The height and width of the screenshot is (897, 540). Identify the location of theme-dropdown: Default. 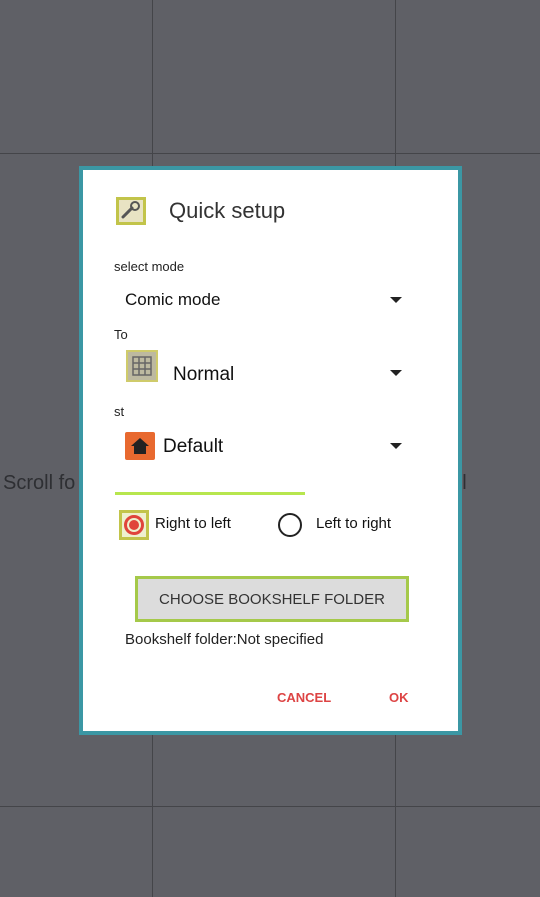
(193, 447).